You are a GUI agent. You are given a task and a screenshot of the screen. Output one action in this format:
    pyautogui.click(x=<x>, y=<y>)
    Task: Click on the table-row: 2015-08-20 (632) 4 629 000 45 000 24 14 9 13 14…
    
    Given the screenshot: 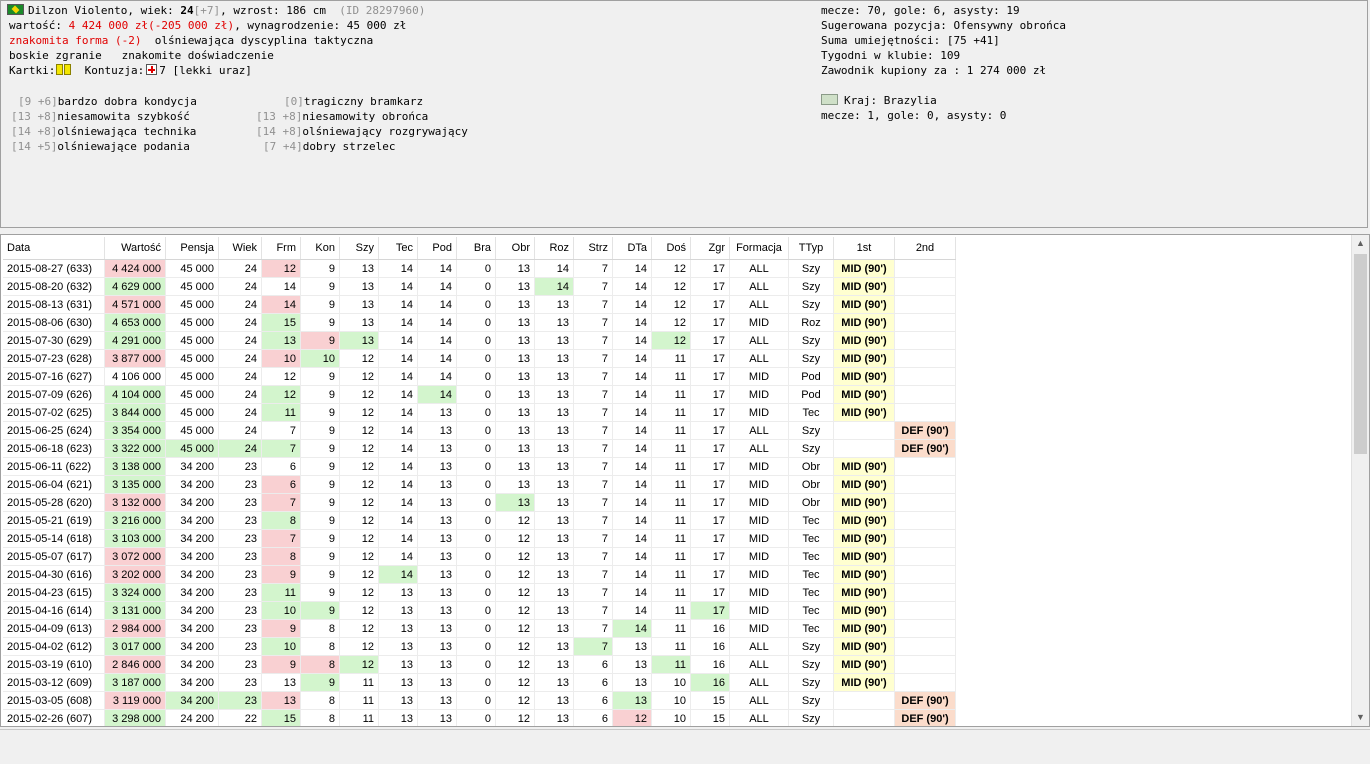 What is the action you would take?
    pyautogui.click(x=479, y=286)
    